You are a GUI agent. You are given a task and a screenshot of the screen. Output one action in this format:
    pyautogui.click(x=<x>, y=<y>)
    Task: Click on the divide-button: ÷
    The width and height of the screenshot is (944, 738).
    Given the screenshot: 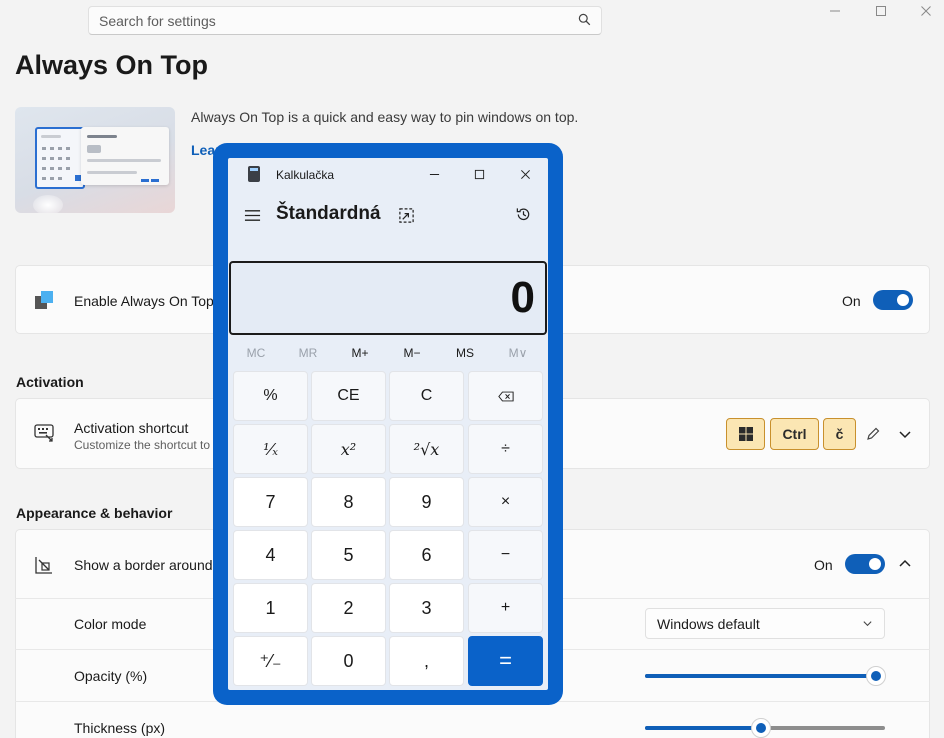 What is the action you would take?
    pyautogui.click(x=505, y=449)
    